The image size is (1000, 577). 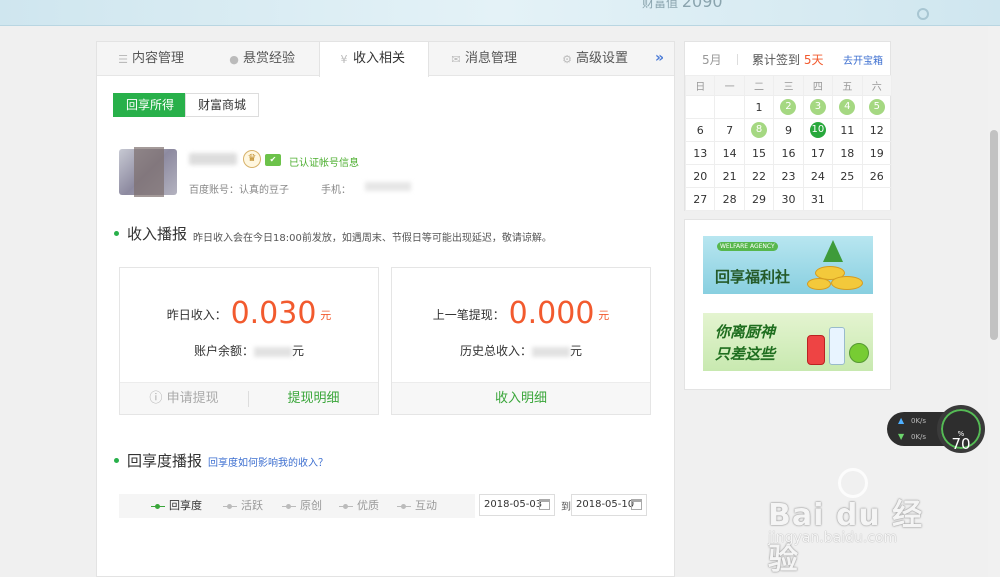 What do you see at coordinates (417, 506) in the screenshot?
I see `filter-interaction: 互动` at bounding box center [417, 506].